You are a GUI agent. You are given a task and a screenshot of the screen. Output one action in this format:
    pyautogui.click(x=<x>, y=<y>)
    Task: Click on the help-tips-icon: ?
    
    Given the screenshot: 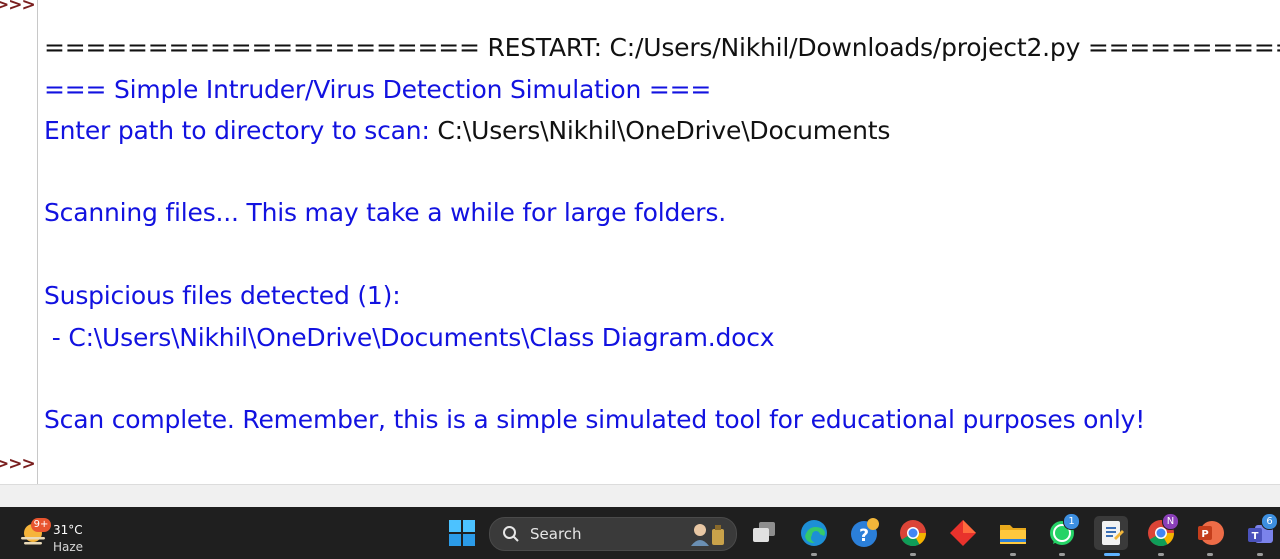 What is the action you would take?
    pyautogui.click(x=865, y=532)
    